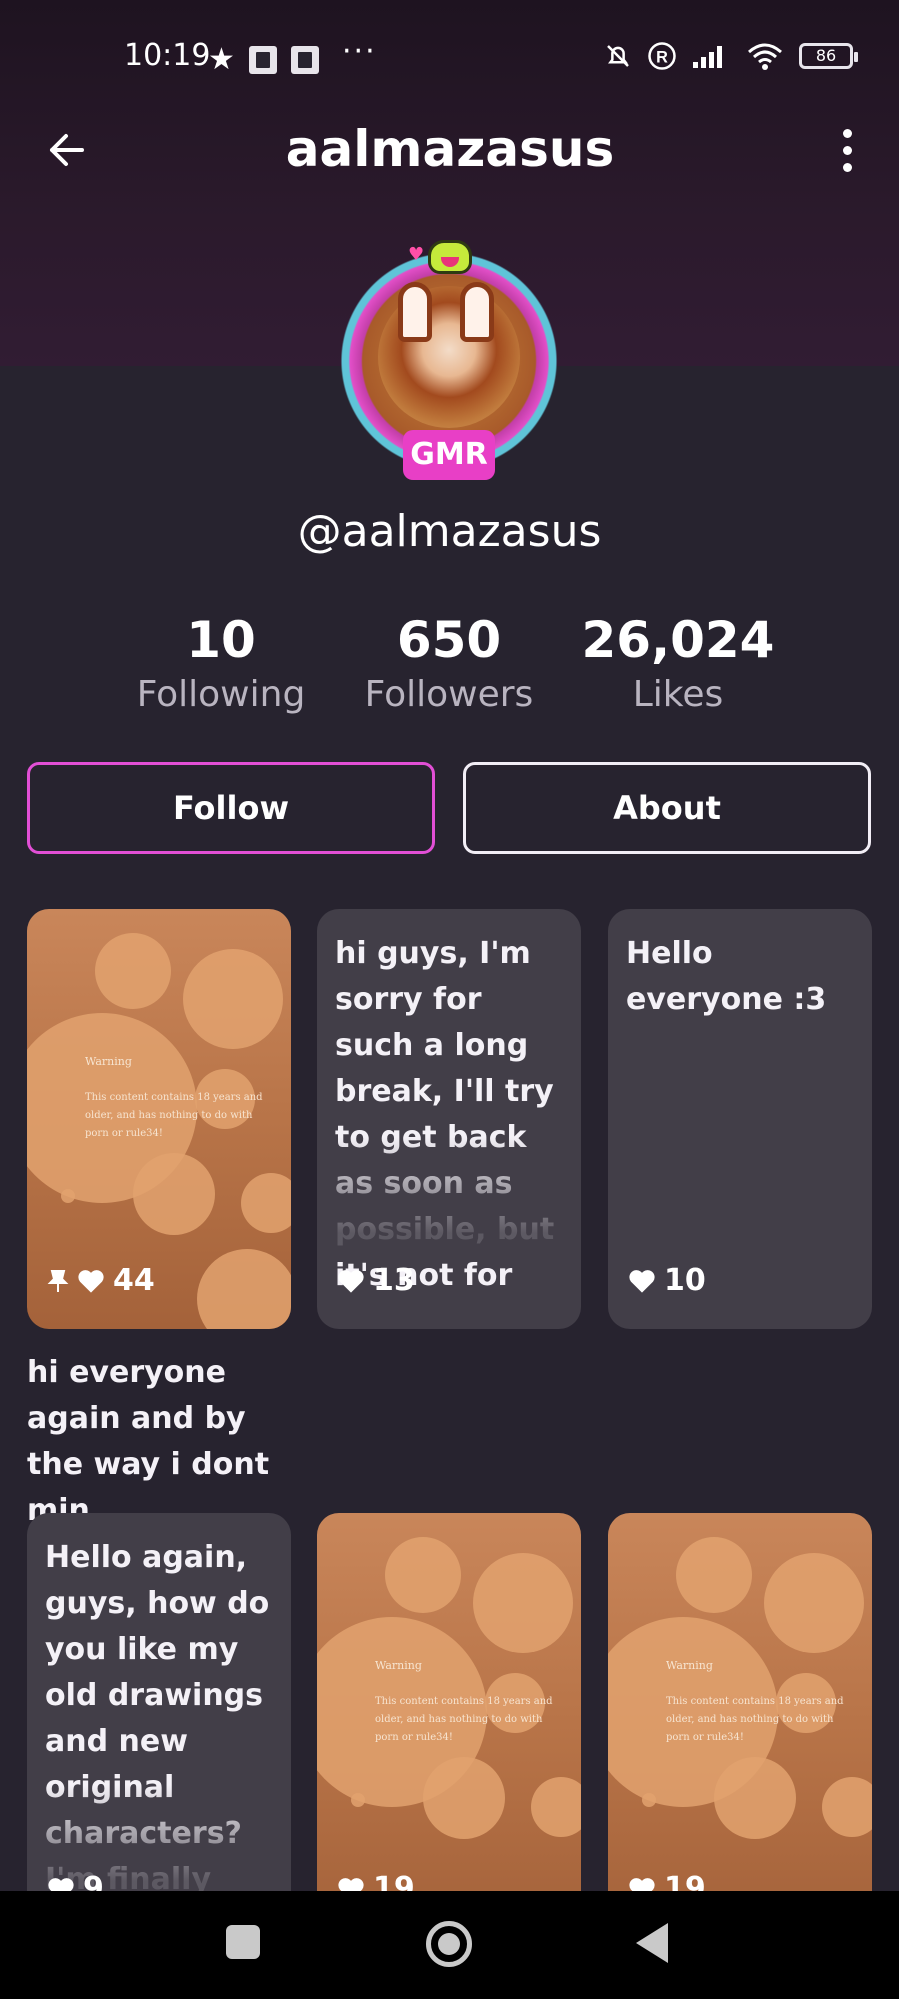 This screenshot has height=1999, width=899. What do you see at coordinates (678, 640) in the screenshot?
I see `stat-value: 26,024` at bounding box center [678, 640].